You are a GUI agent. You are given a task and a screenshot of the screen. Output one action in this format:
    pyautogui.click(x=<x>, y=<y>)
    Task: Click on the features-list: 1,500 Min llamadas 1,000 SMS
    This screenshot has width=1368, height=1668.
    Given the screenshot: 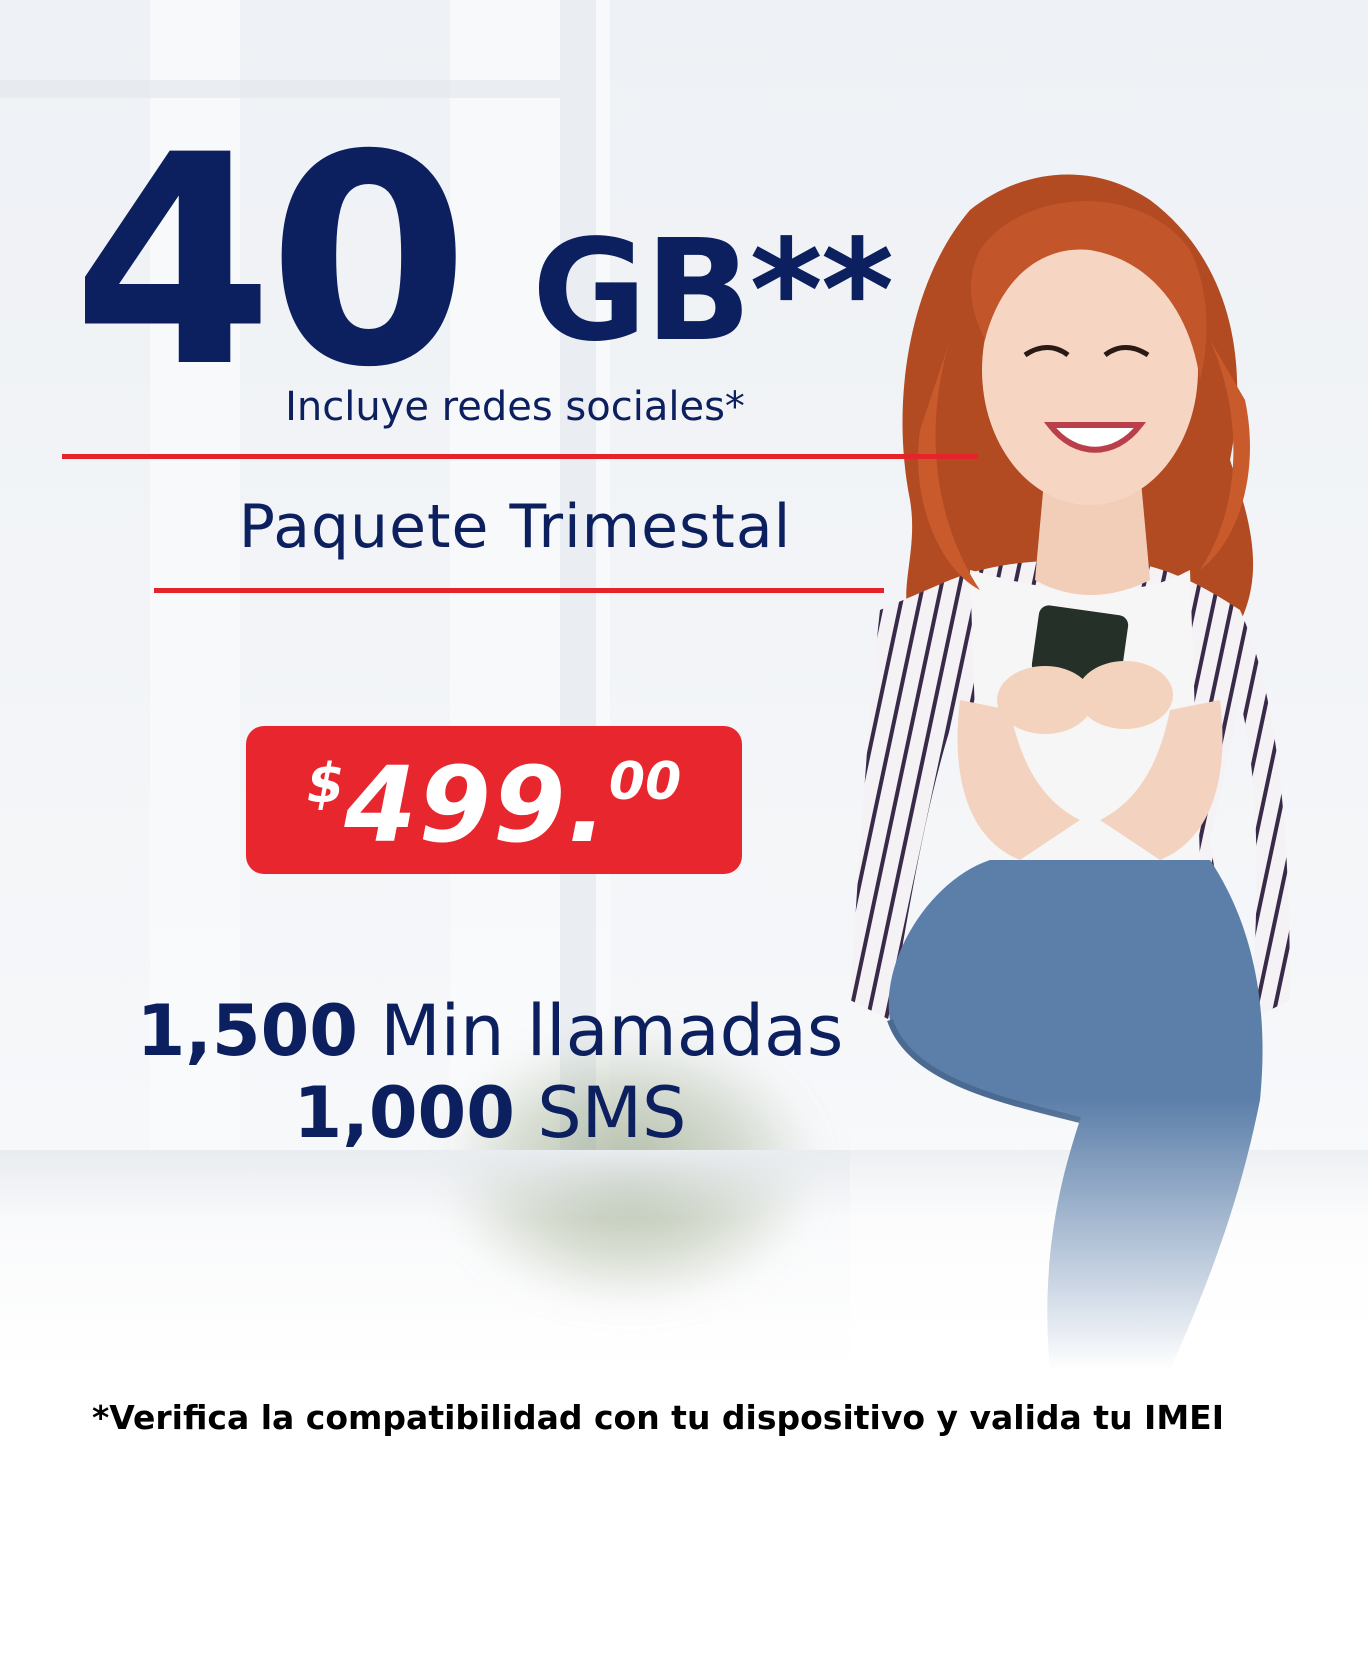 What is the action you would take?
    pyautogui.click(x=490, y=1072)
    